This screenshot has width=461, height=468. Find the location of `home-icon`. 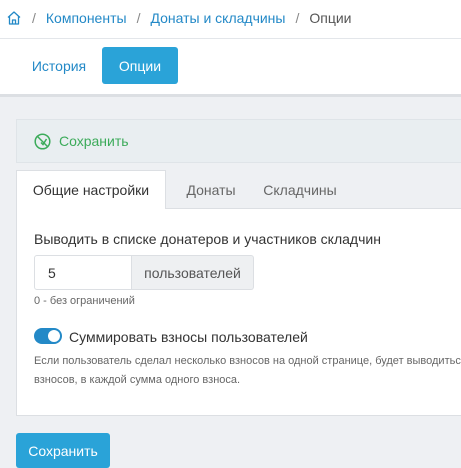

home-icon is located at coordinates (14, 18).